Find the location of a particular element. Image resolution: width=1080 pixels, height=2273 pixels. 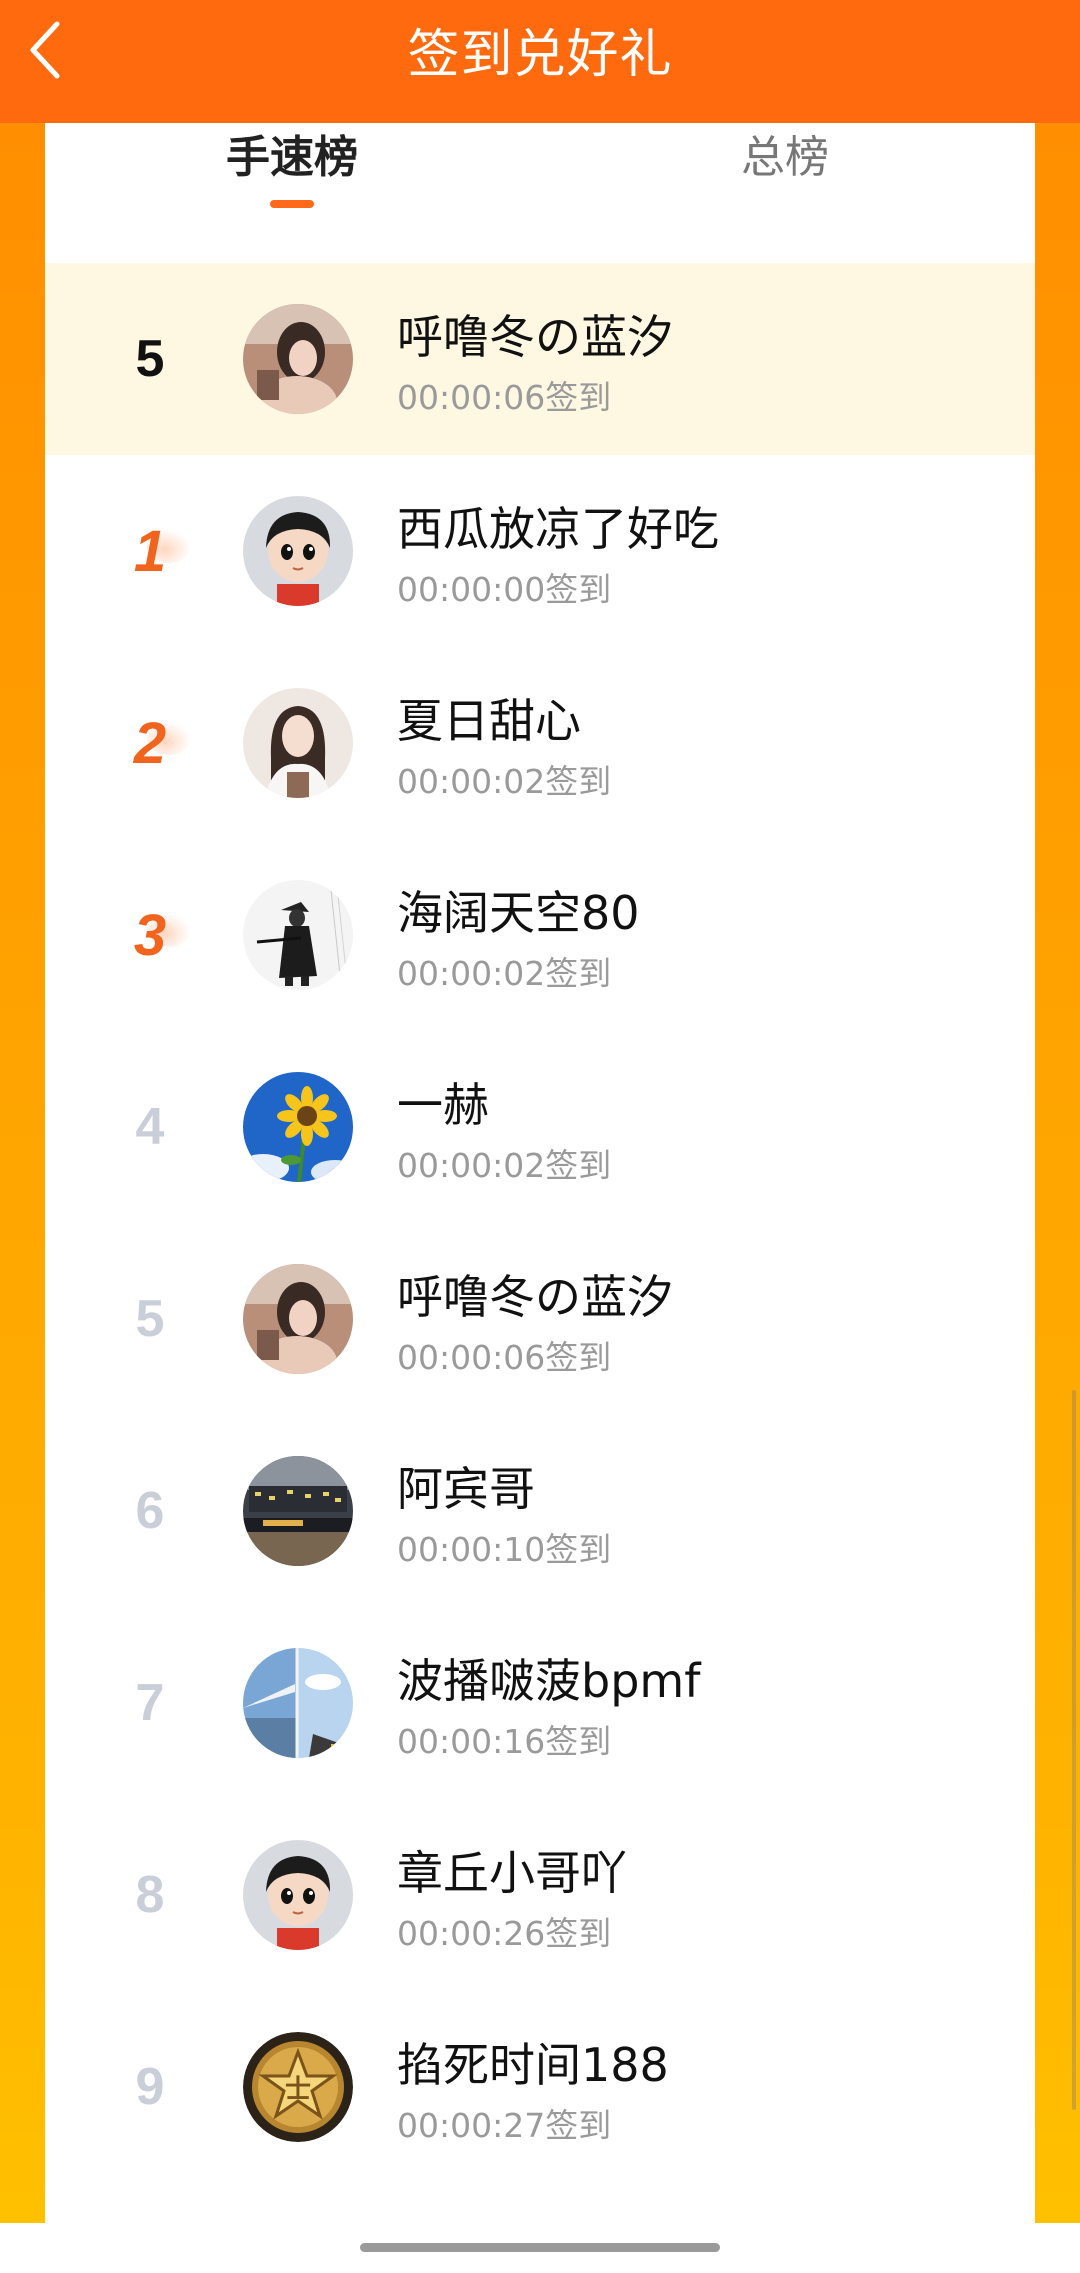

scrollbar is located at coordinates (1074, 1750).